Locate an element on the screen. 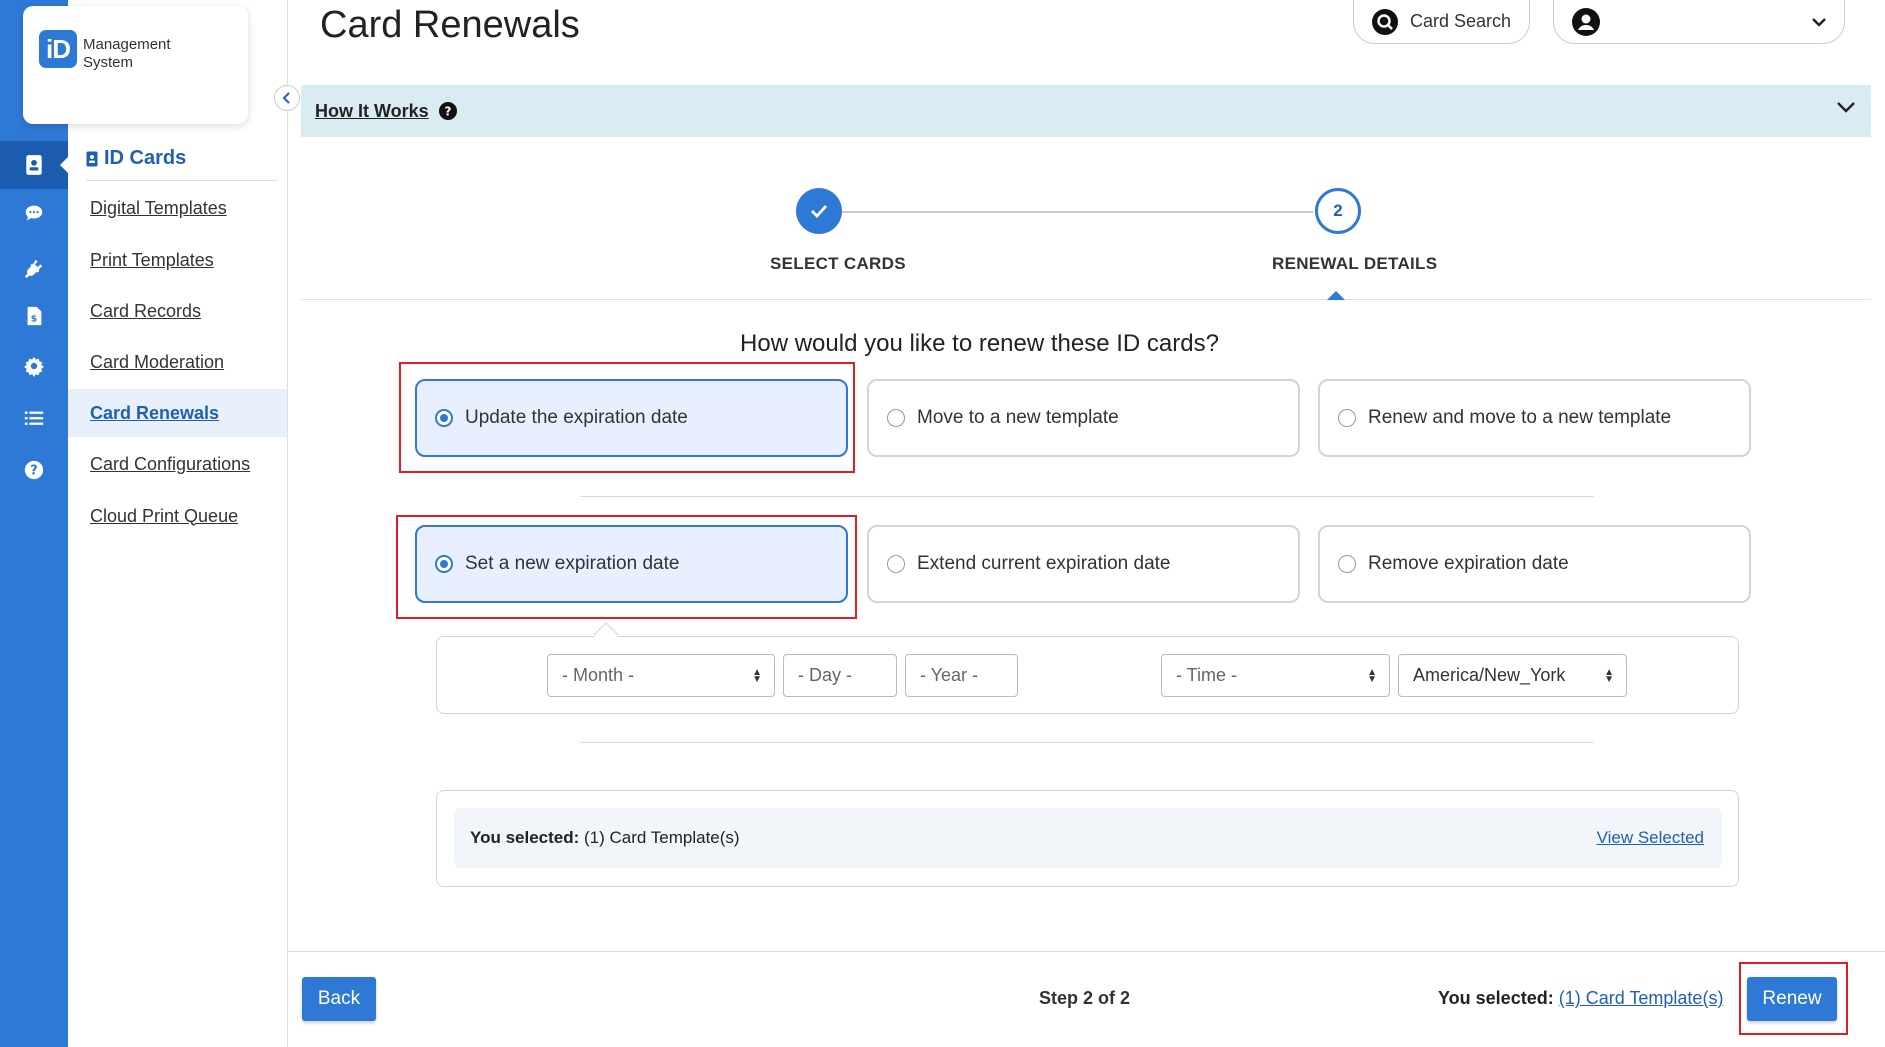  search-icon is located at coordinates (1385, 21).